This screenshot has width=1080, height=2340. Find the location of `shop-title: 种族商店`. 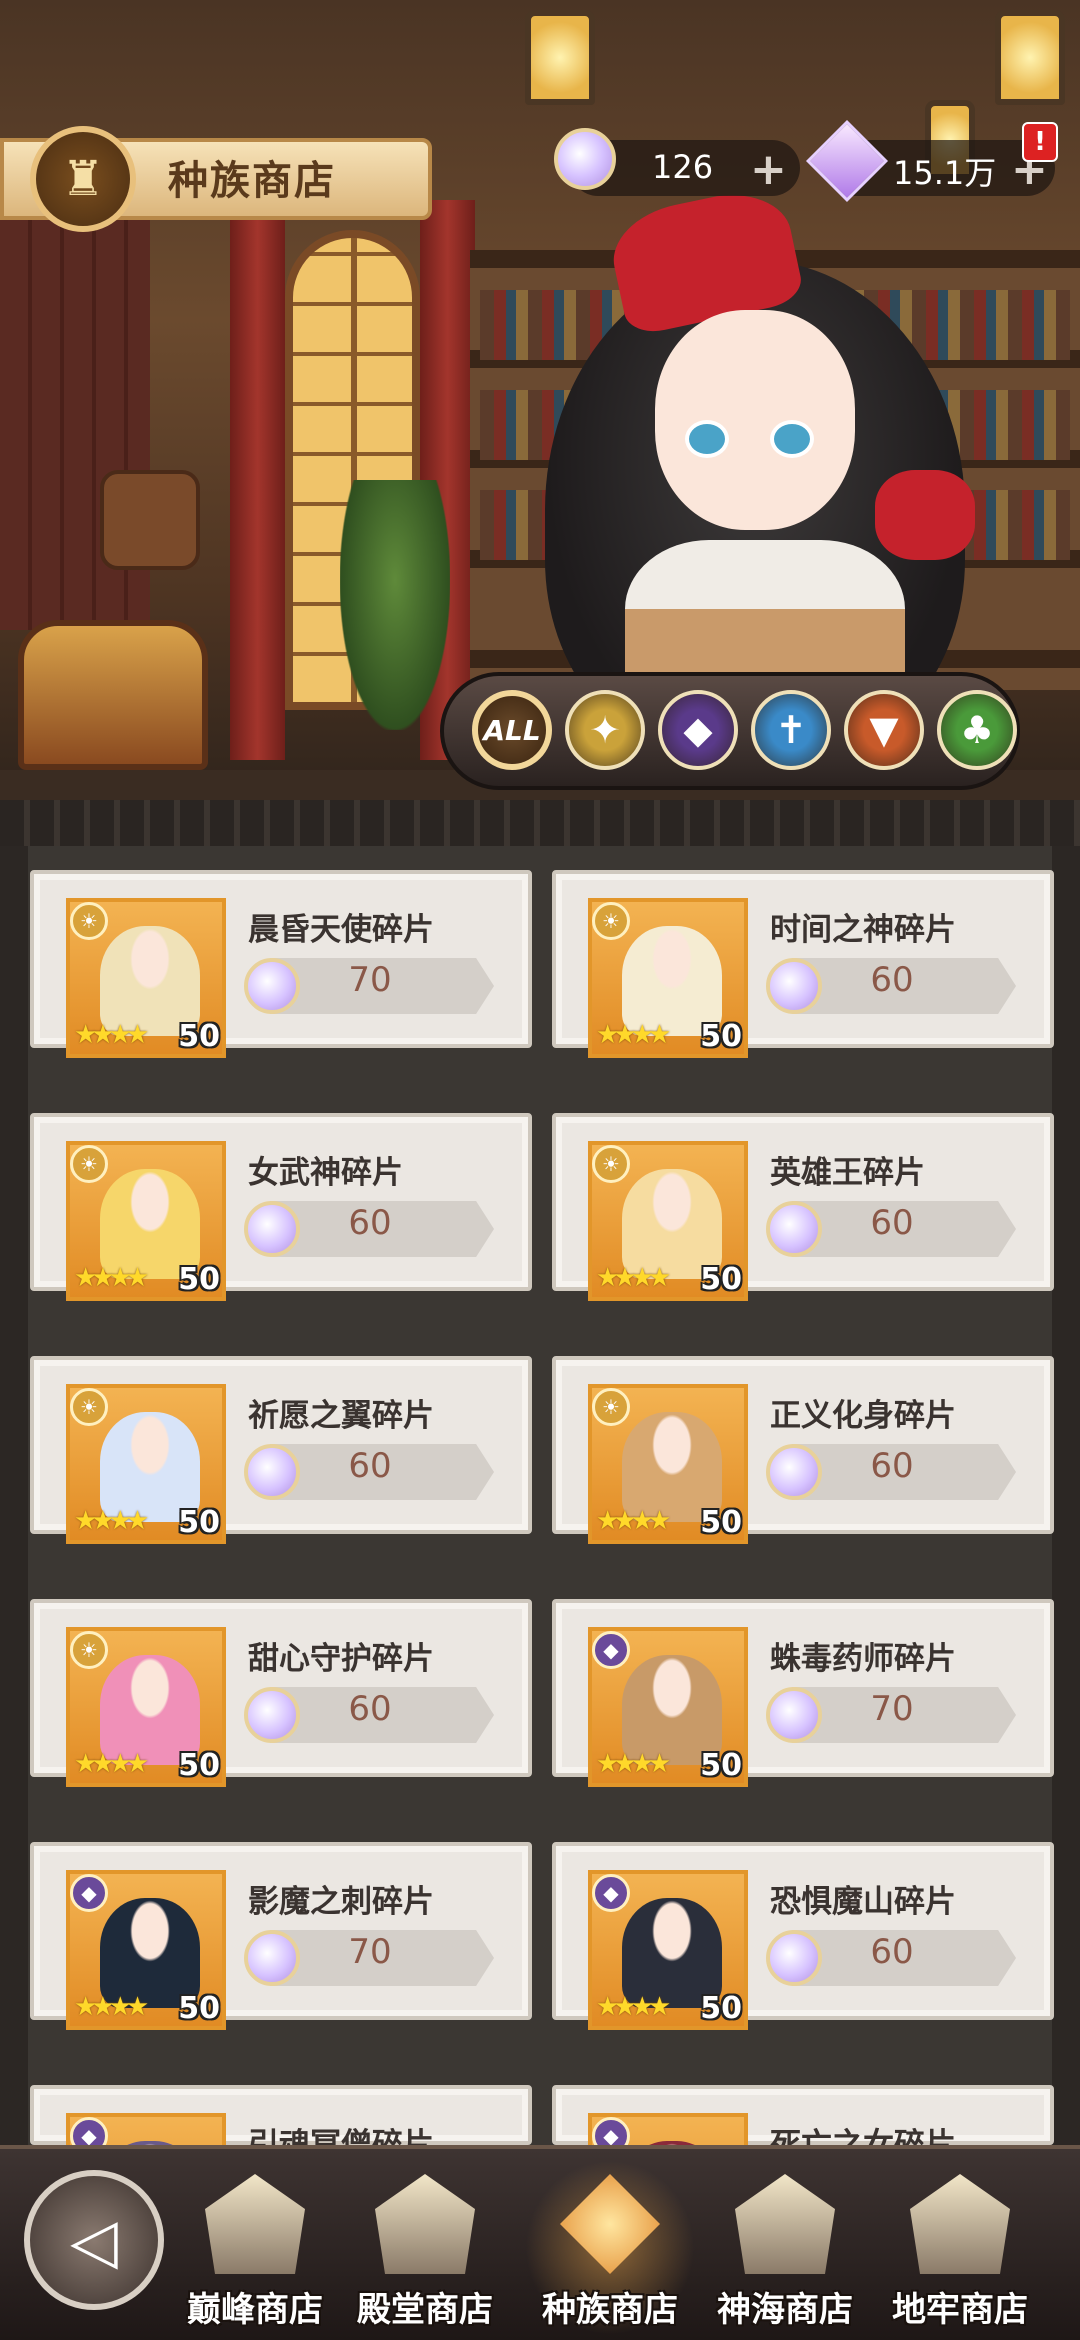

shop-title: 种族商店 is located at coordinates (252, 181).